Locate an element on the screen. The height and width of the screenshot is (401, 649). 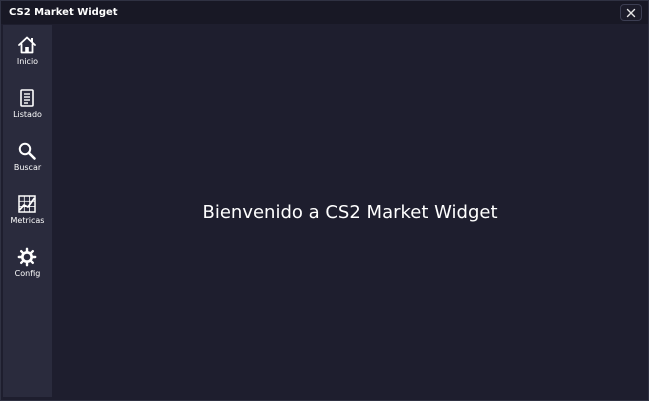
sidebar-item-config: Config is located at coordinates (27, 260).